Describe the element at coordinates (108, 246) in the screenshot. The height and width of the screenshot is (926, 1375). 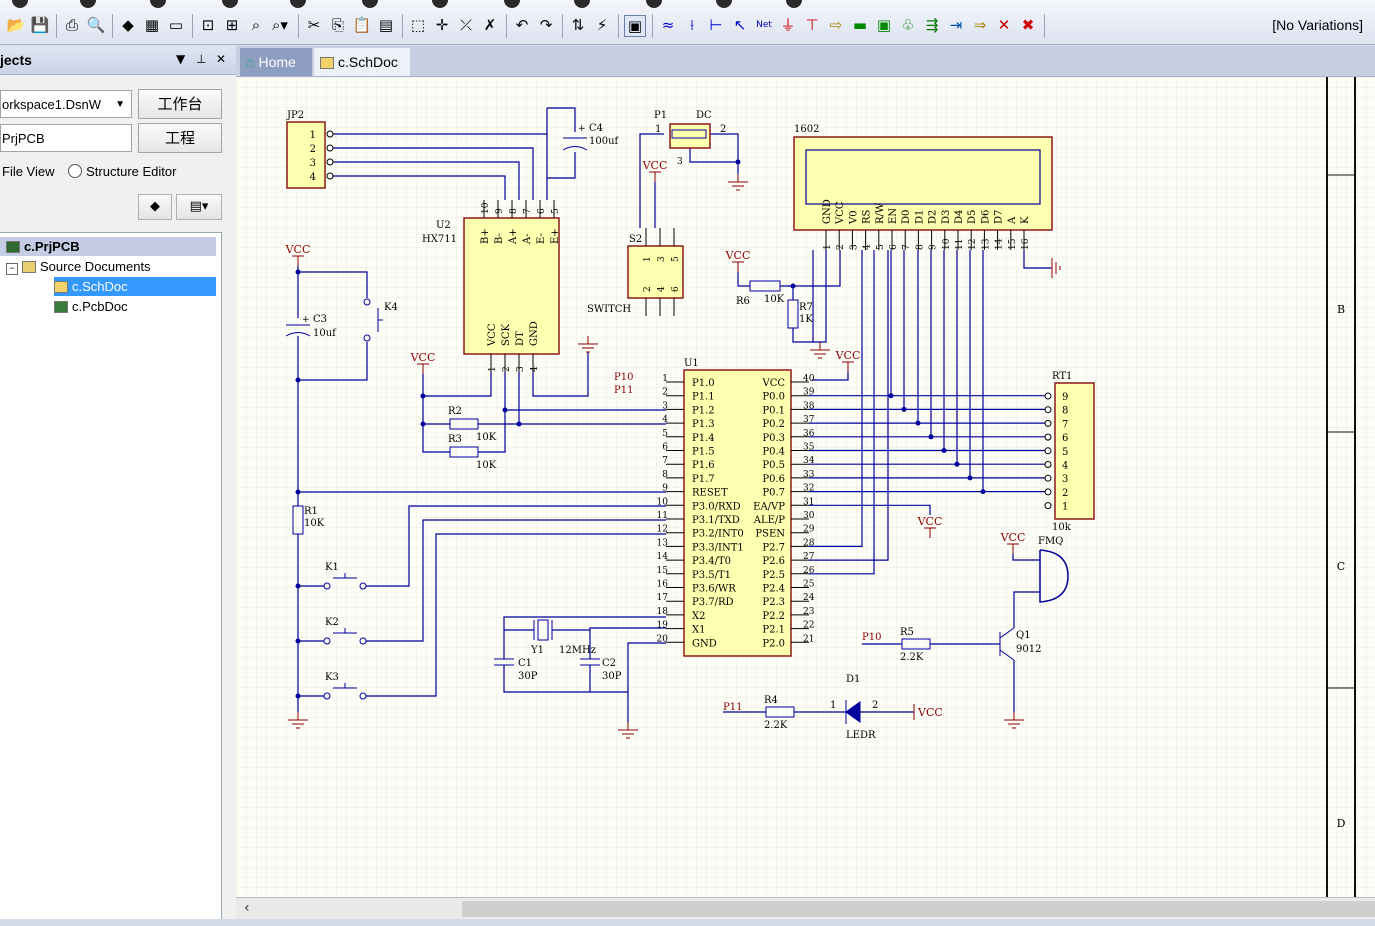
I see `tree-item-project: c.PrjPCB` at that location.